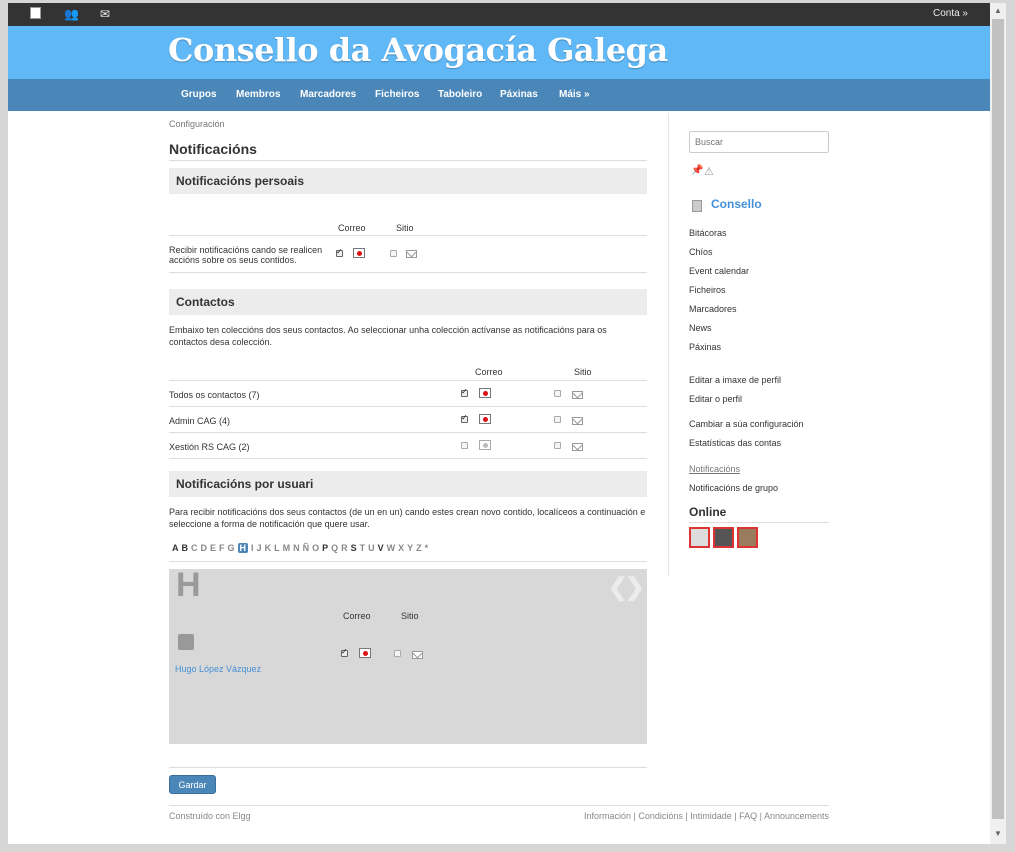 This screenshot has height=852, width=1015. Describe the element at coordinates (607, 816) in the screenshot. I see `footer-link: Información` at that location.